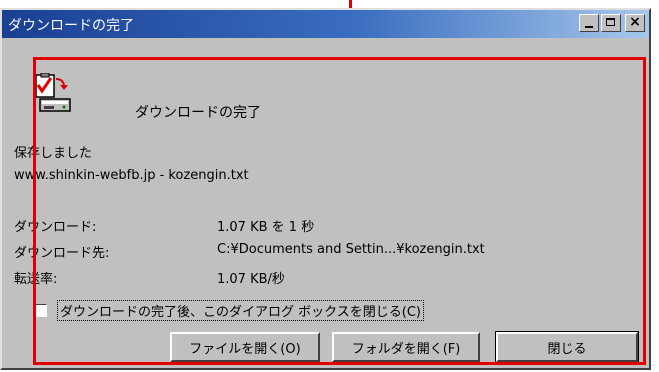 The width and height of the screenshot is (659, 372). What do you see at coordinates (406, 347) in the screenshot?
I see `open-folder-button: フォルダを開く(F)` at bounding box center [406, 347].